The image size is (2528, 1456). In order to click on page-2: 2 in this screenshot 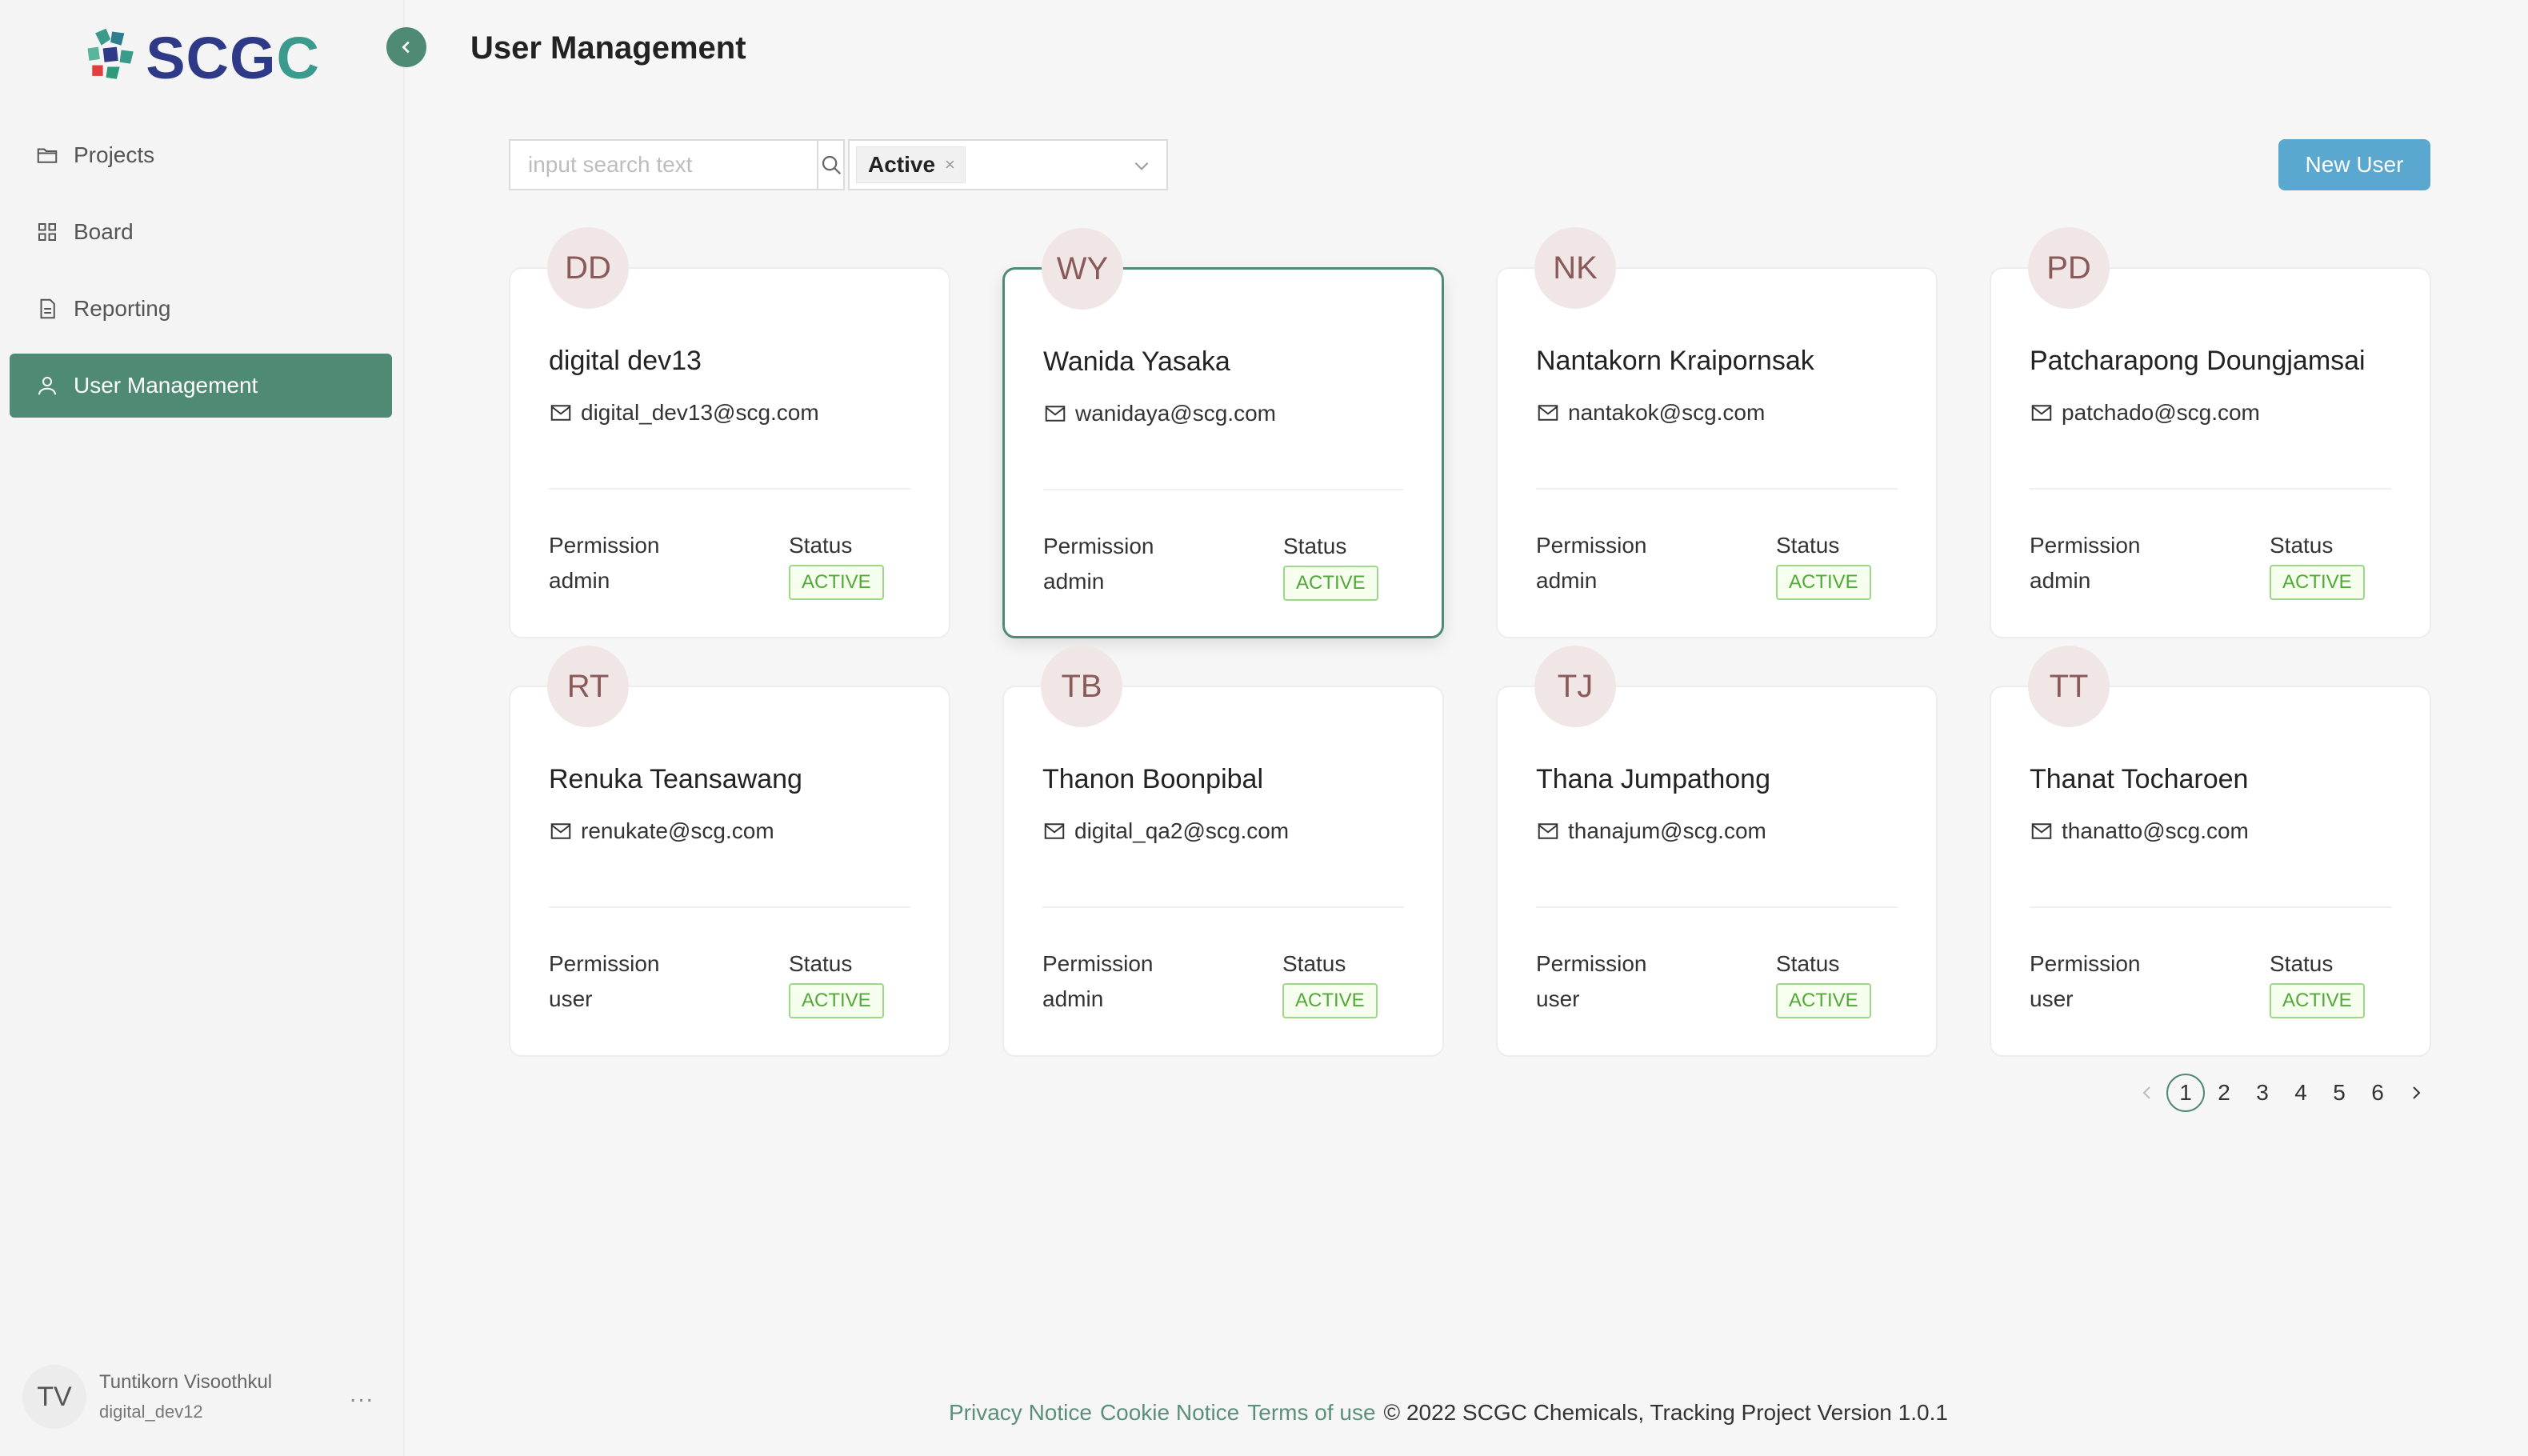, I will do `click(2224, 1093)`.